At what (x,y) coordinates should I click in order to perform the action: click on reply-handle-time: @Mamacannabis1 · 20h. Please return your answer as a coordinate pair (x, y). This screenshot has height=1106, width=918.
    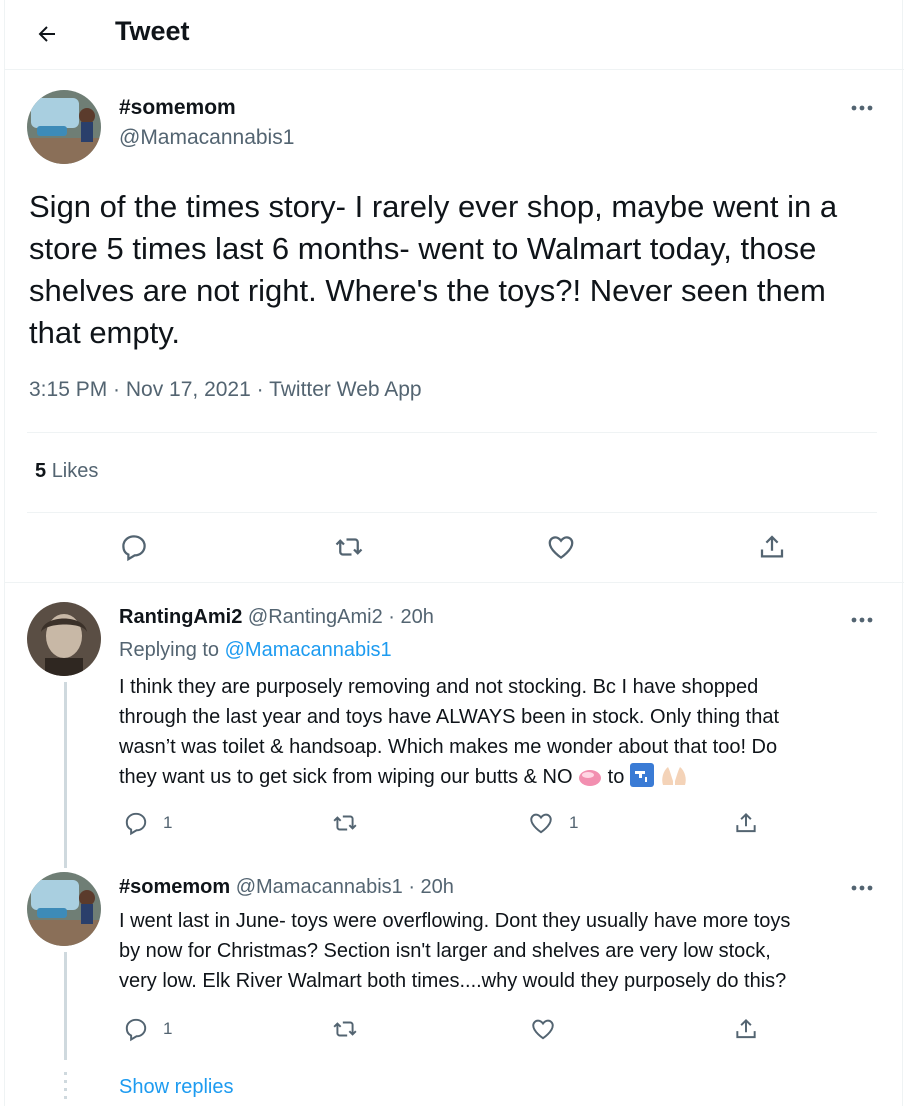
    Looking at the image, I should click on (345, 887).